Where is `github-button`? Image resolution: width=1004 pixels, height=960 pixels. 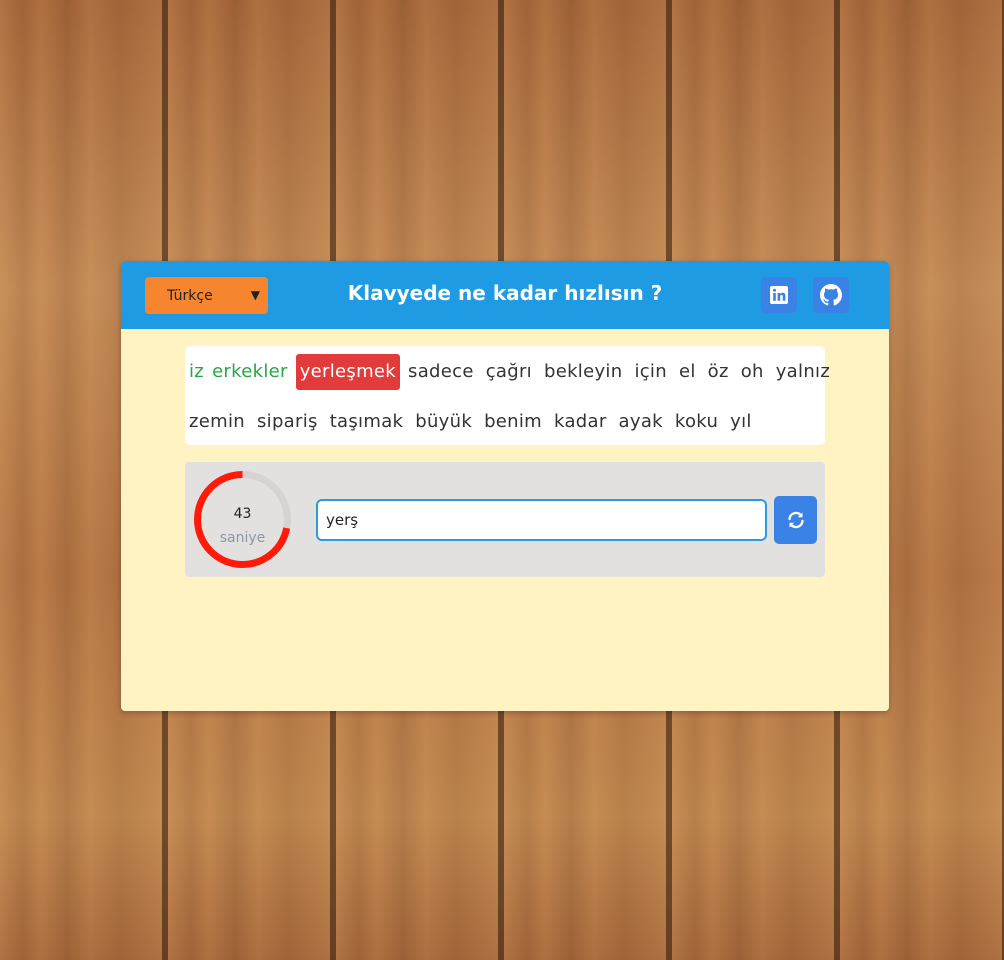
github-button is located at coordinates (831, 295).